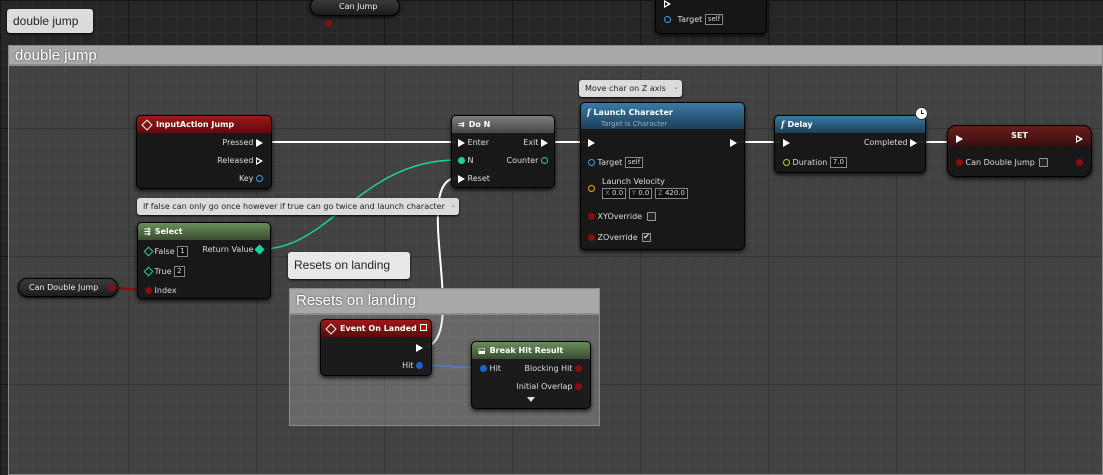 This screenshot has width=1103, height=475. What do you see at coordinates (259, 249) in the screenshot?
I see `return-value-pin` at bounding box center [259, 249].